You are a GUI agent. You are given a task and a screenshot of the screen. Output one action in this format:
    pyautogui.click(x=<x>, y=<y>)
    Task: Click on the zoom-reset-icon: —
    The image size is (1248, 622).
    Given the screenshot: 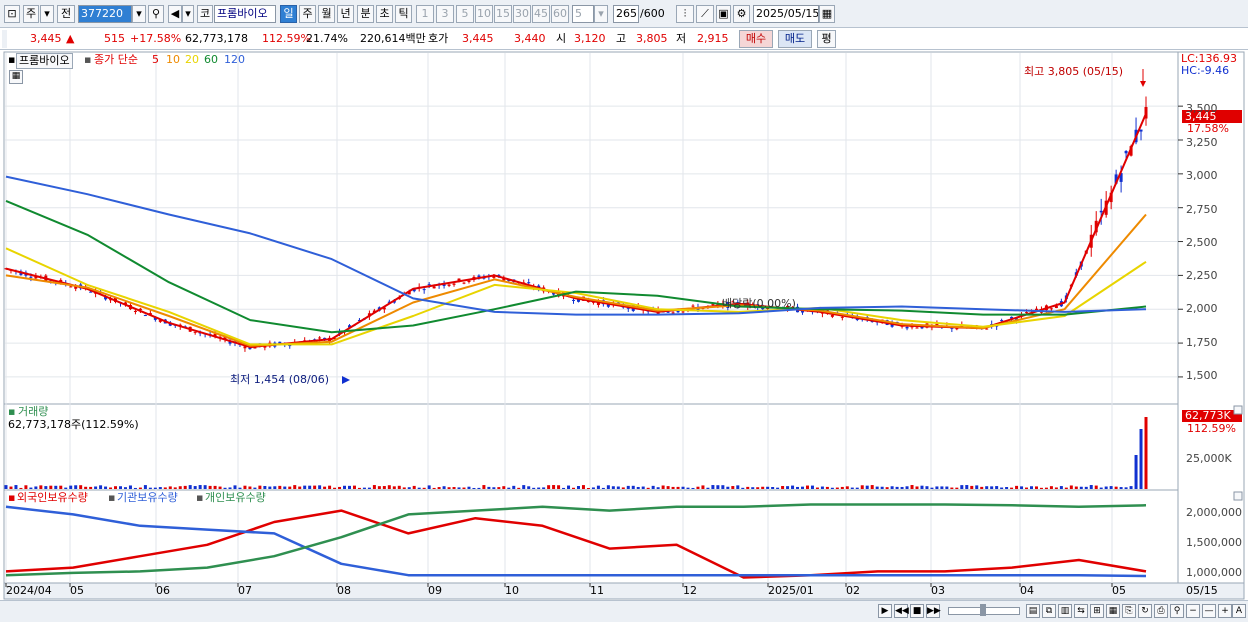 What is the action you would take?
    pyautogui.click(x=1209, y=611)
    